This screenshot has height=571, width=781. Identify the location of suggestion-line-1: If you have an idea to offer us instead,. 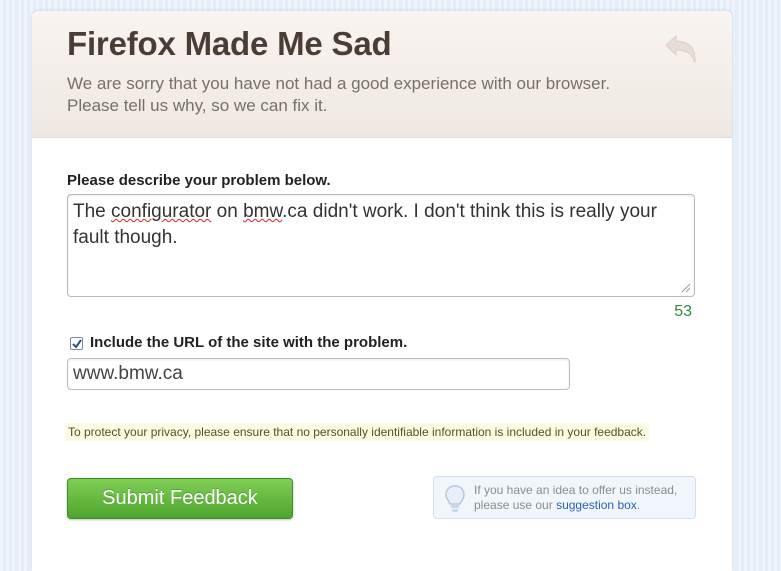
(576, 490).